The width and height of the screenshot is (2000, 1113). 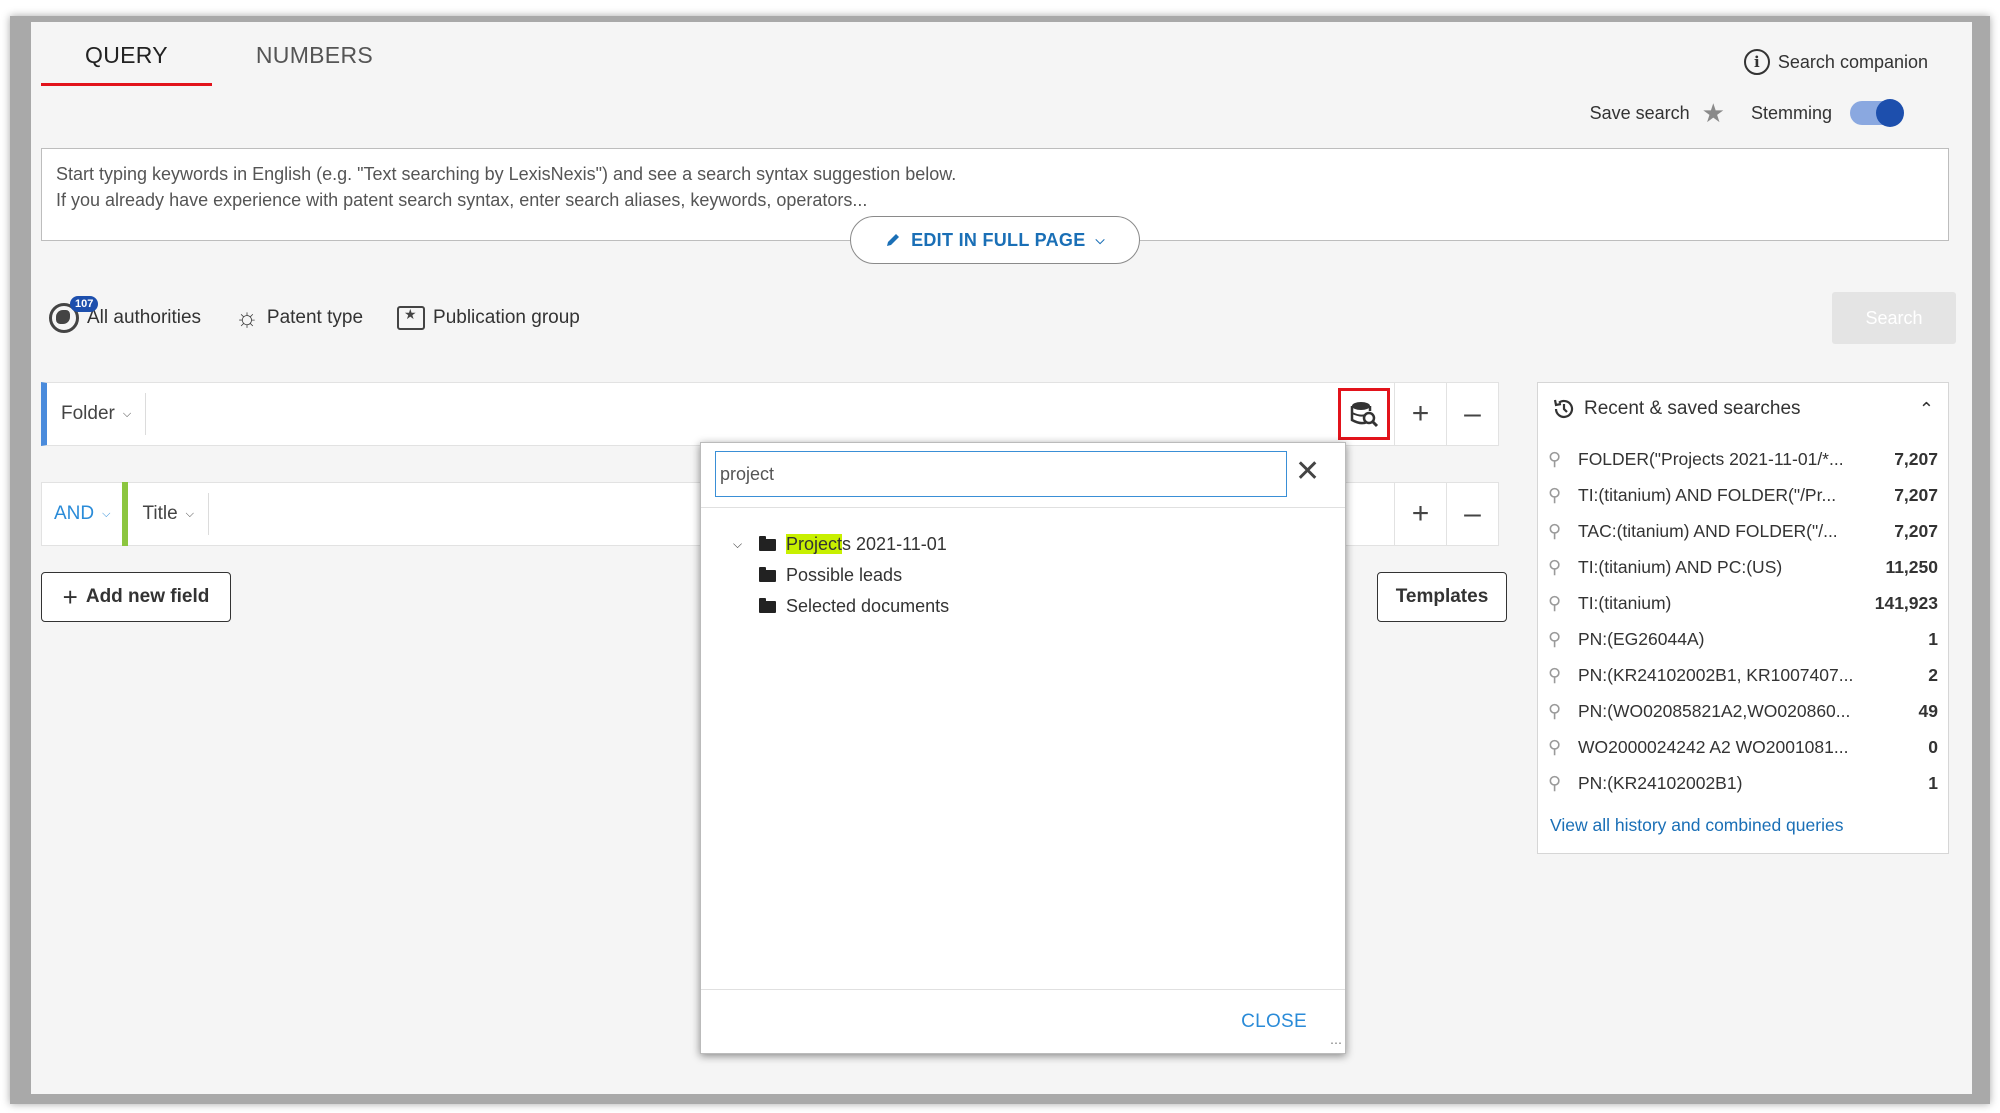 What do you see at coordinates (893, 240) in the screenshot?
I see `pencil-icon` at bounding box center [893, 240].